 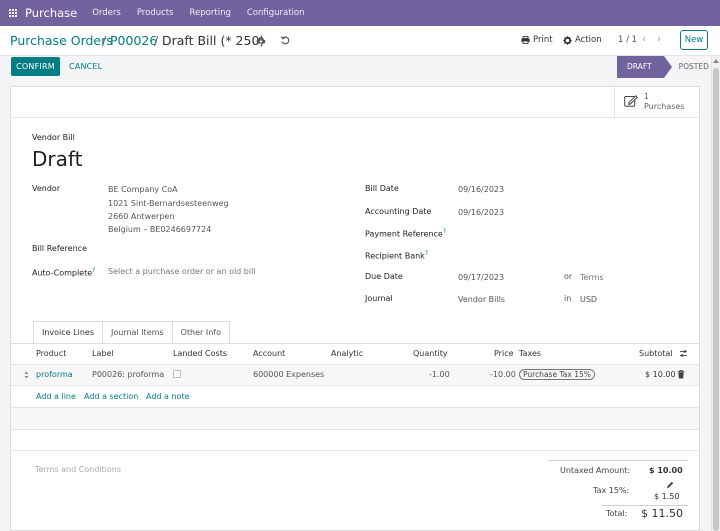 I want to click on cancel-button: CANCEL, so click(x=85, y=66).